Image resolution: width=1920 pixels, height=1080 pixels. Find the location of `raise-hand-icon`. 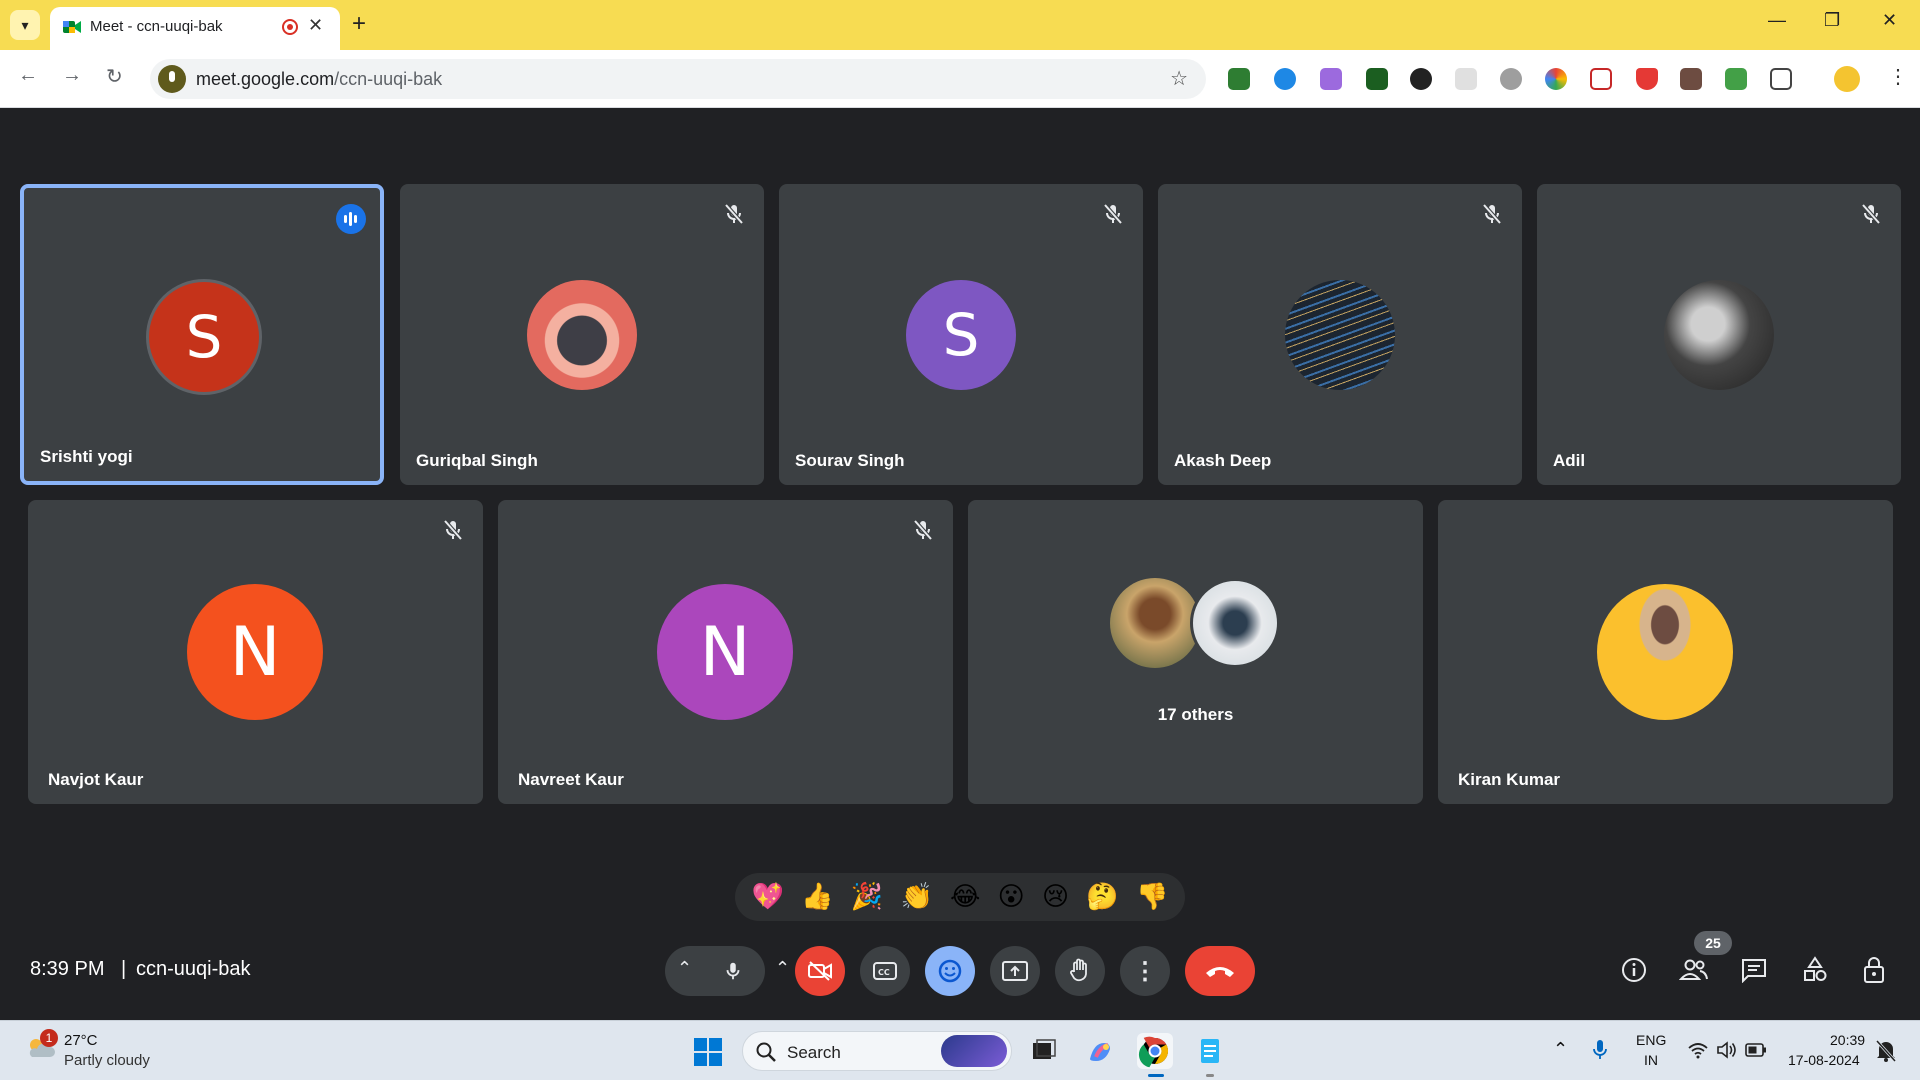

raise-hand-icon is located at coordinates (1078, 970).